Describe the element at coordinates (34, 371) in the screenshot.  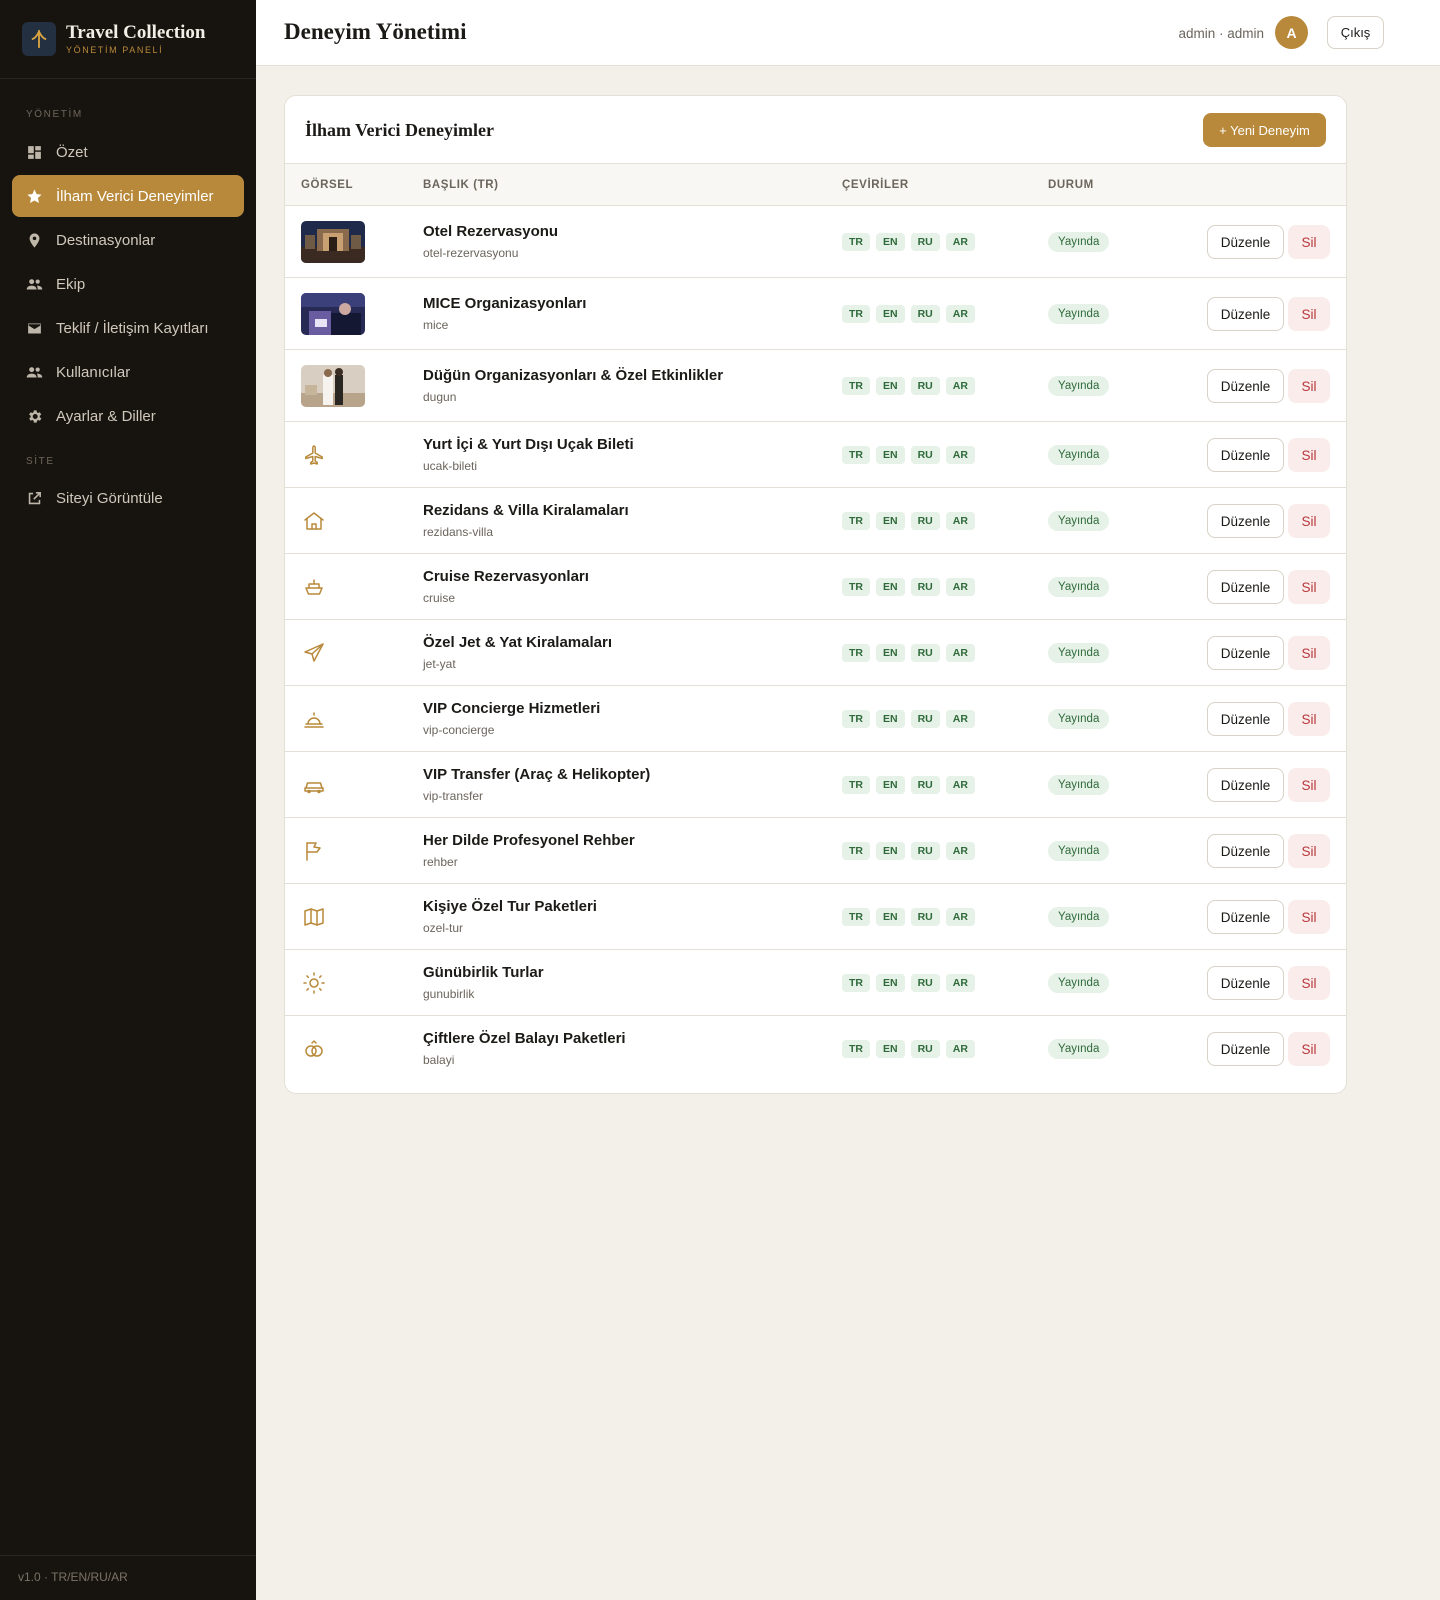
I see `users-icon` at that location.